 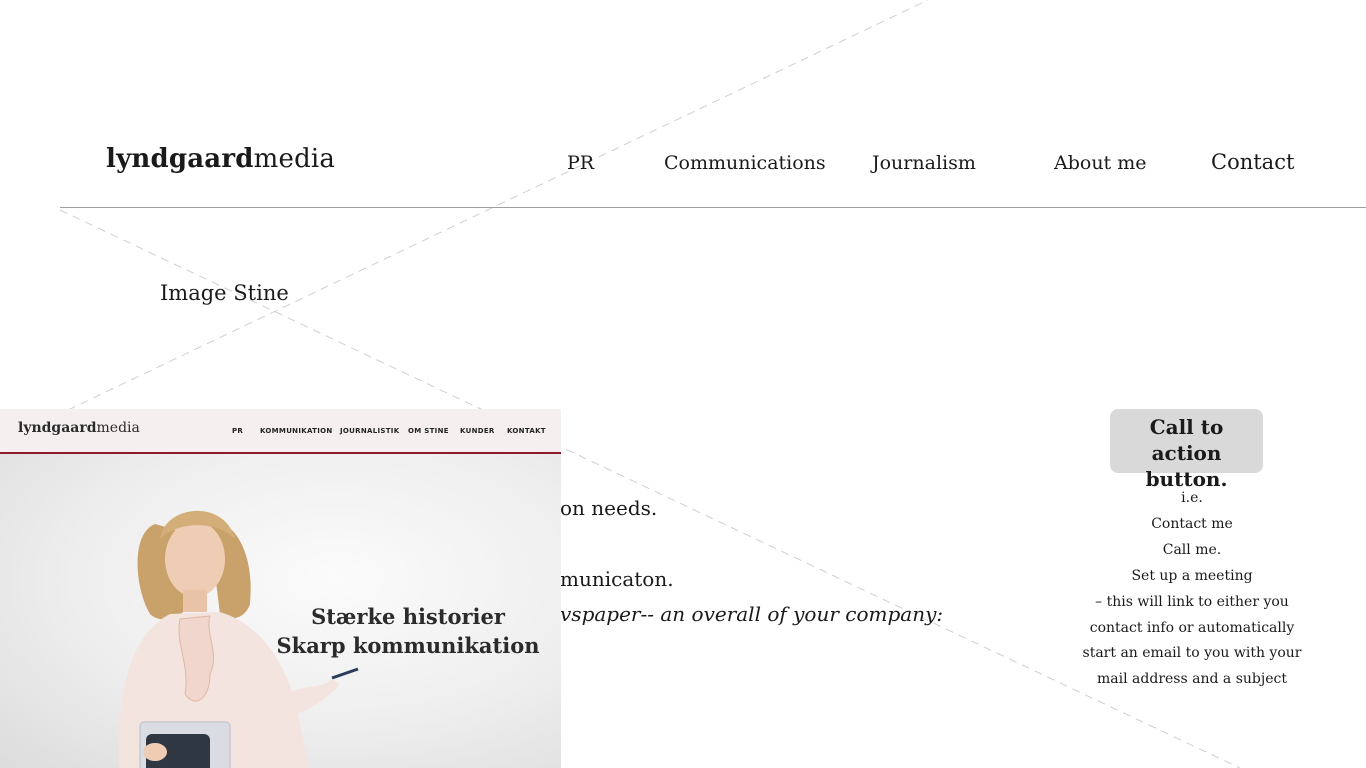 What do you see at coordinates (408, 616) in the screenshot?
I see `hero-heading-line-1: Stærke historier` at bounding box center [408, 616].